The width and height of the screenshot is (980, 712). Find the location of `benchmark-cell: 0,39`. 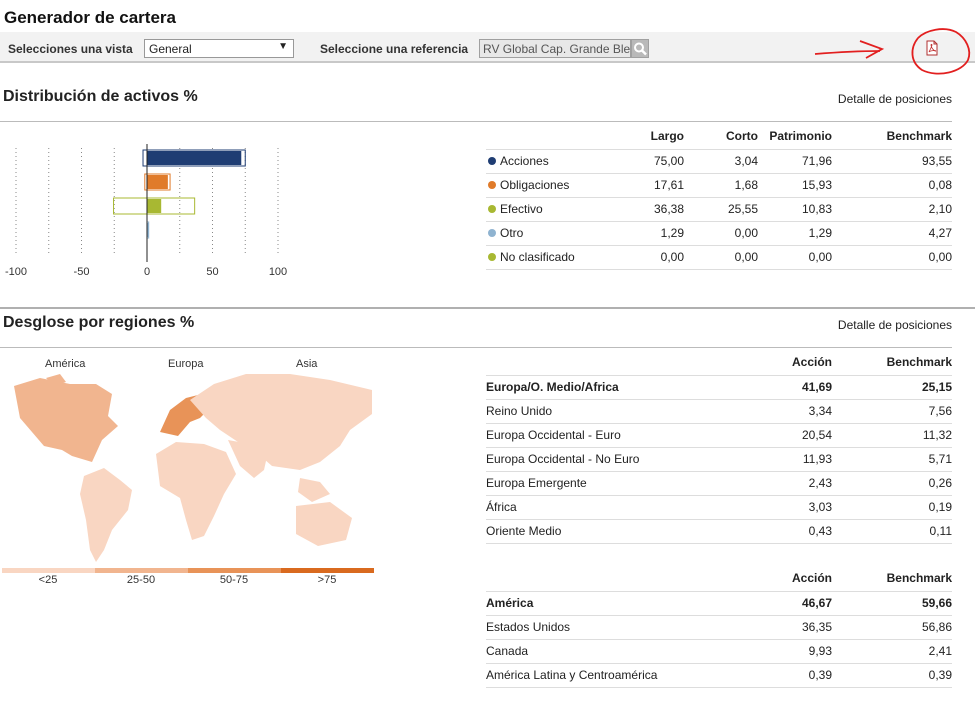

benchmark-cell: 0,39 is located at coordinates (892, 675).